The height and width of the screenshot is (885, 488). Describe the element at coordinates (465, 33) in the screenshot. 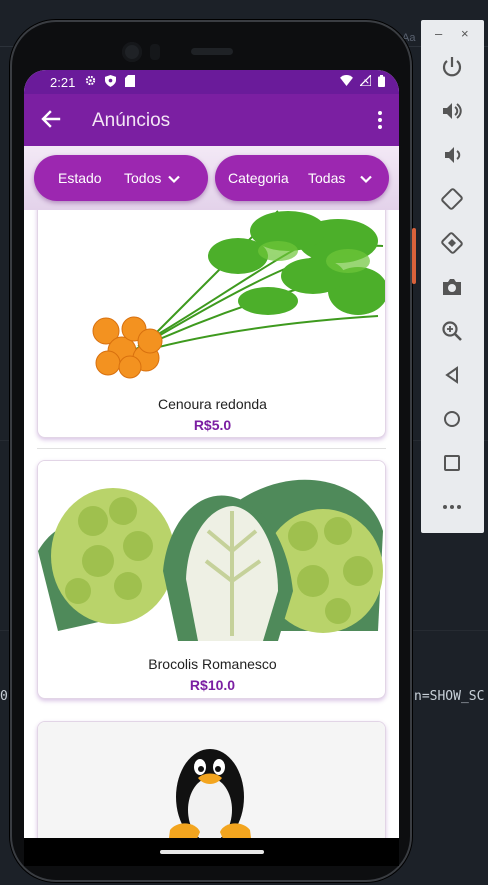

I see `close-button: ×` at that location.